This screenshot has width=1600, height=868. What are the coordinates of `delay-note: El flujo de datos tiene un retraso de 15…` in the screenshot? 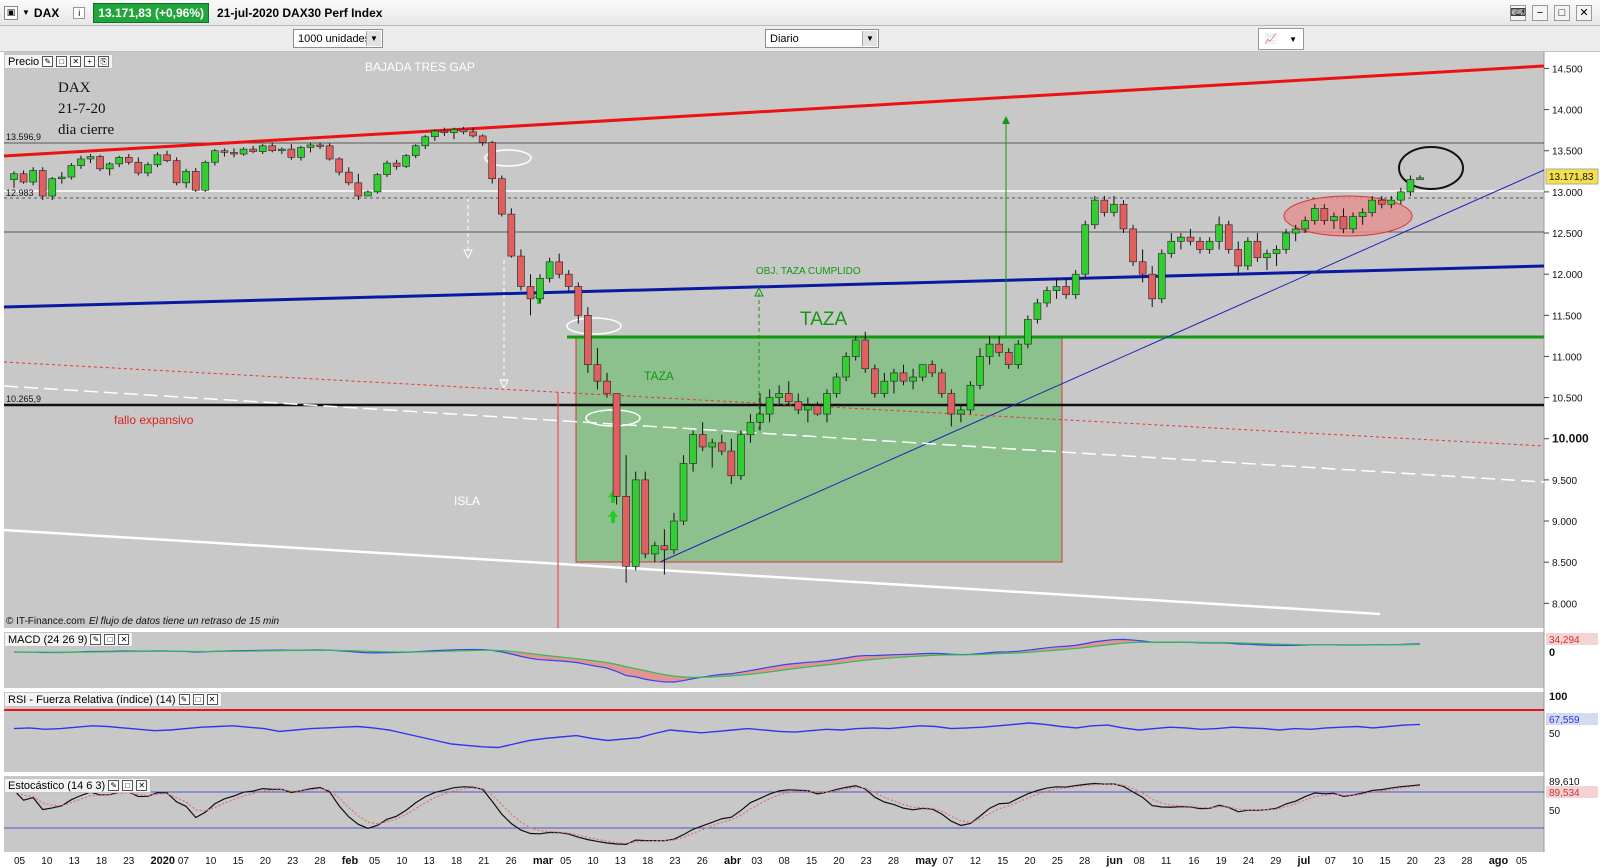 It's located at (184, 621).